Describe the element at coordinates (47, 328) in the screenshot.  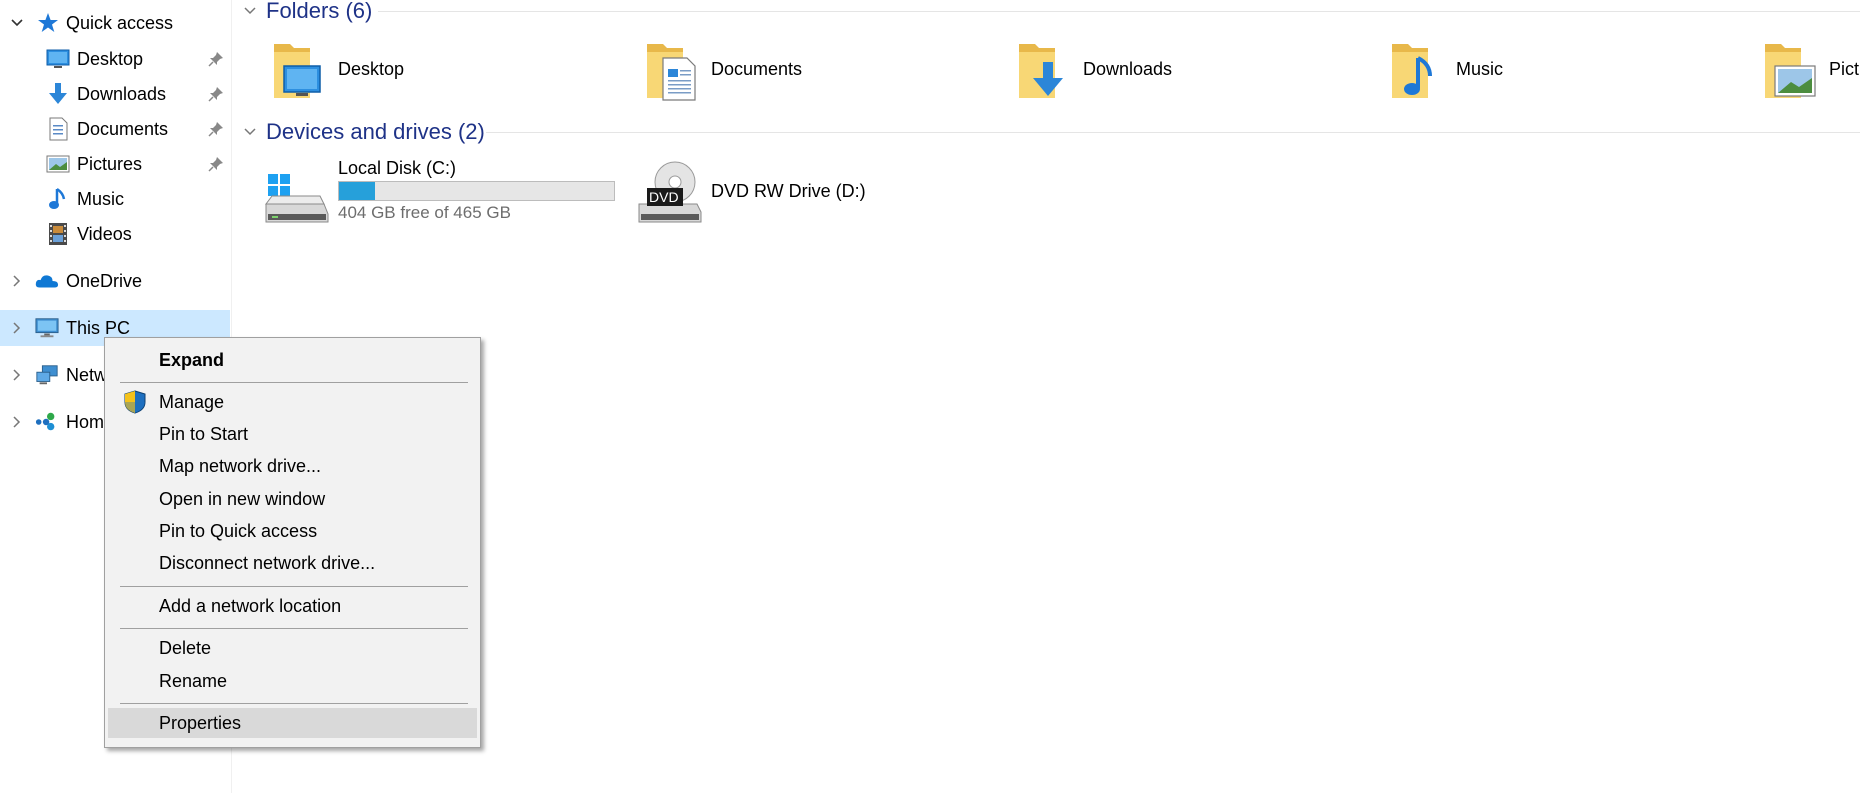
I see `computer-icon` at that location.